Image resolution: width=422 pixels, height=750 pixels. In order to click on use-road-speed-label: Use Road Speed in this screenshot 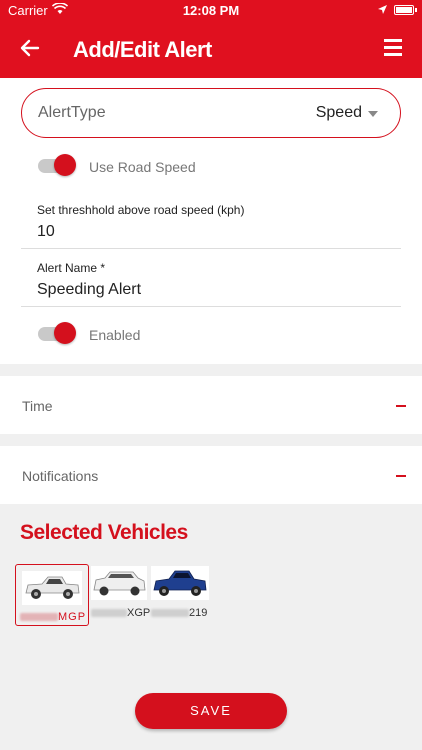, I will do `click(142, 167)`.